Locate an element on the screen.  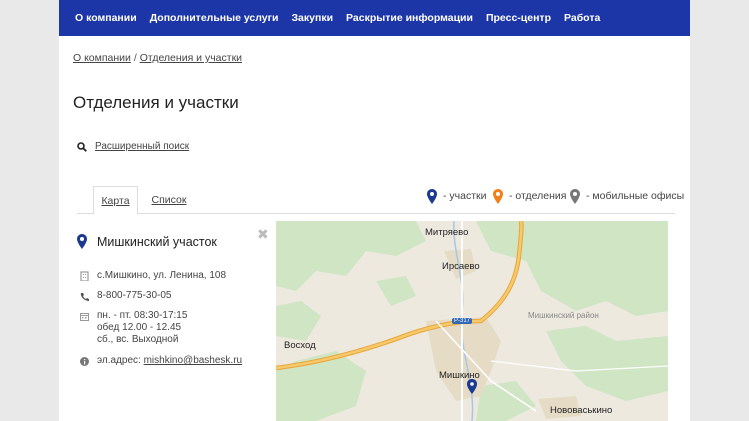
legend-item-branches: - отделения is located at coordinates (529, 196).